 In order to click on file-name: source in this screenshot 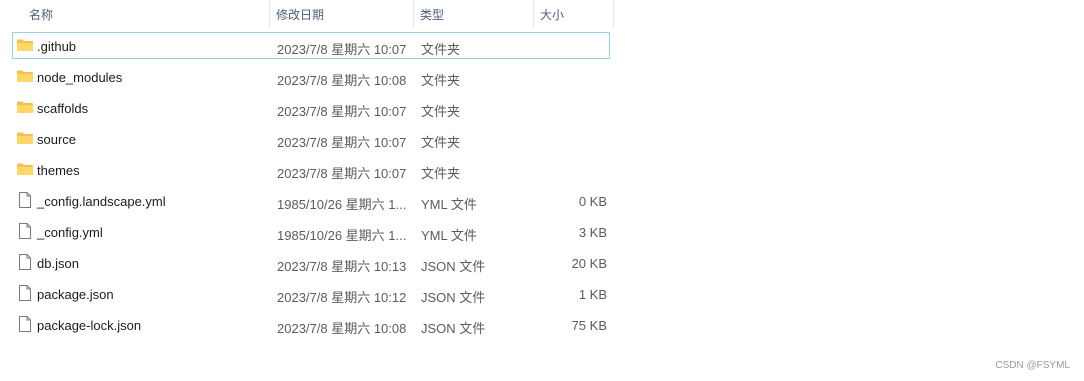, I will do `click(57, 139)`.